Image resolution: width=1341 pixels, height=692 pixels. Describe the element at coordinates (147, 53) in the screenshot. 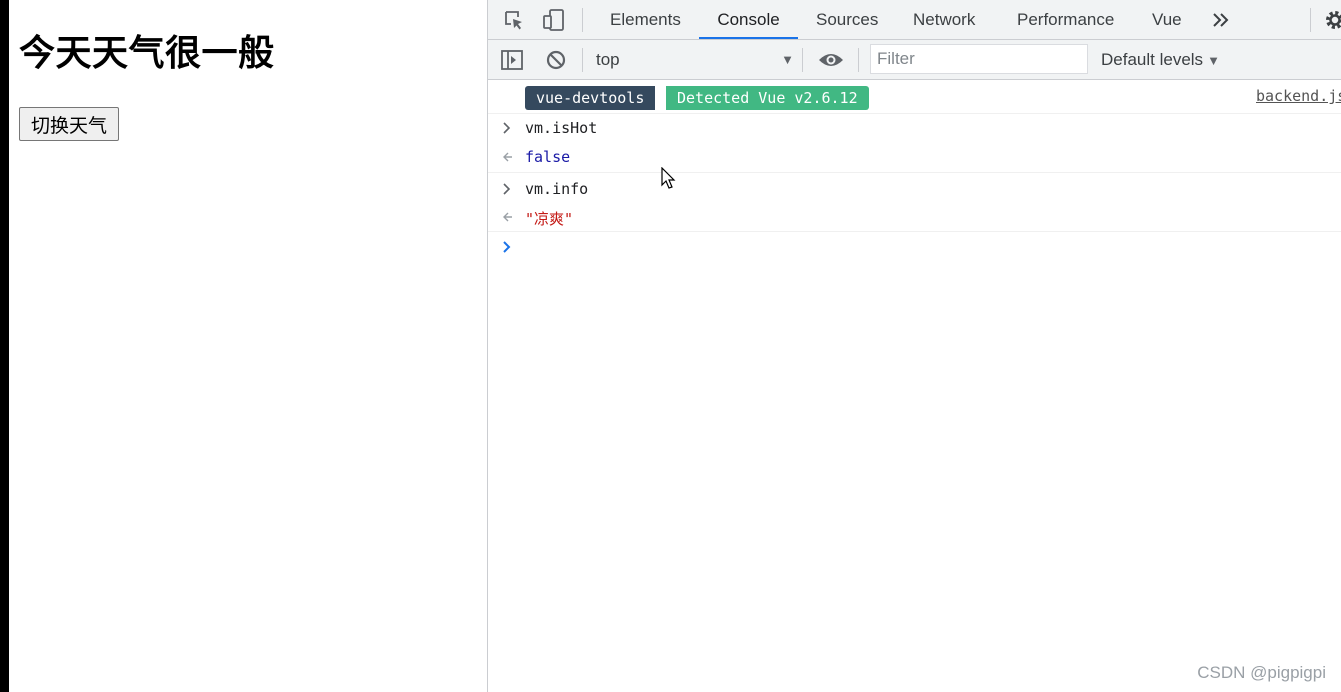

I see `page-heading: 今天天气很一般` at that location.